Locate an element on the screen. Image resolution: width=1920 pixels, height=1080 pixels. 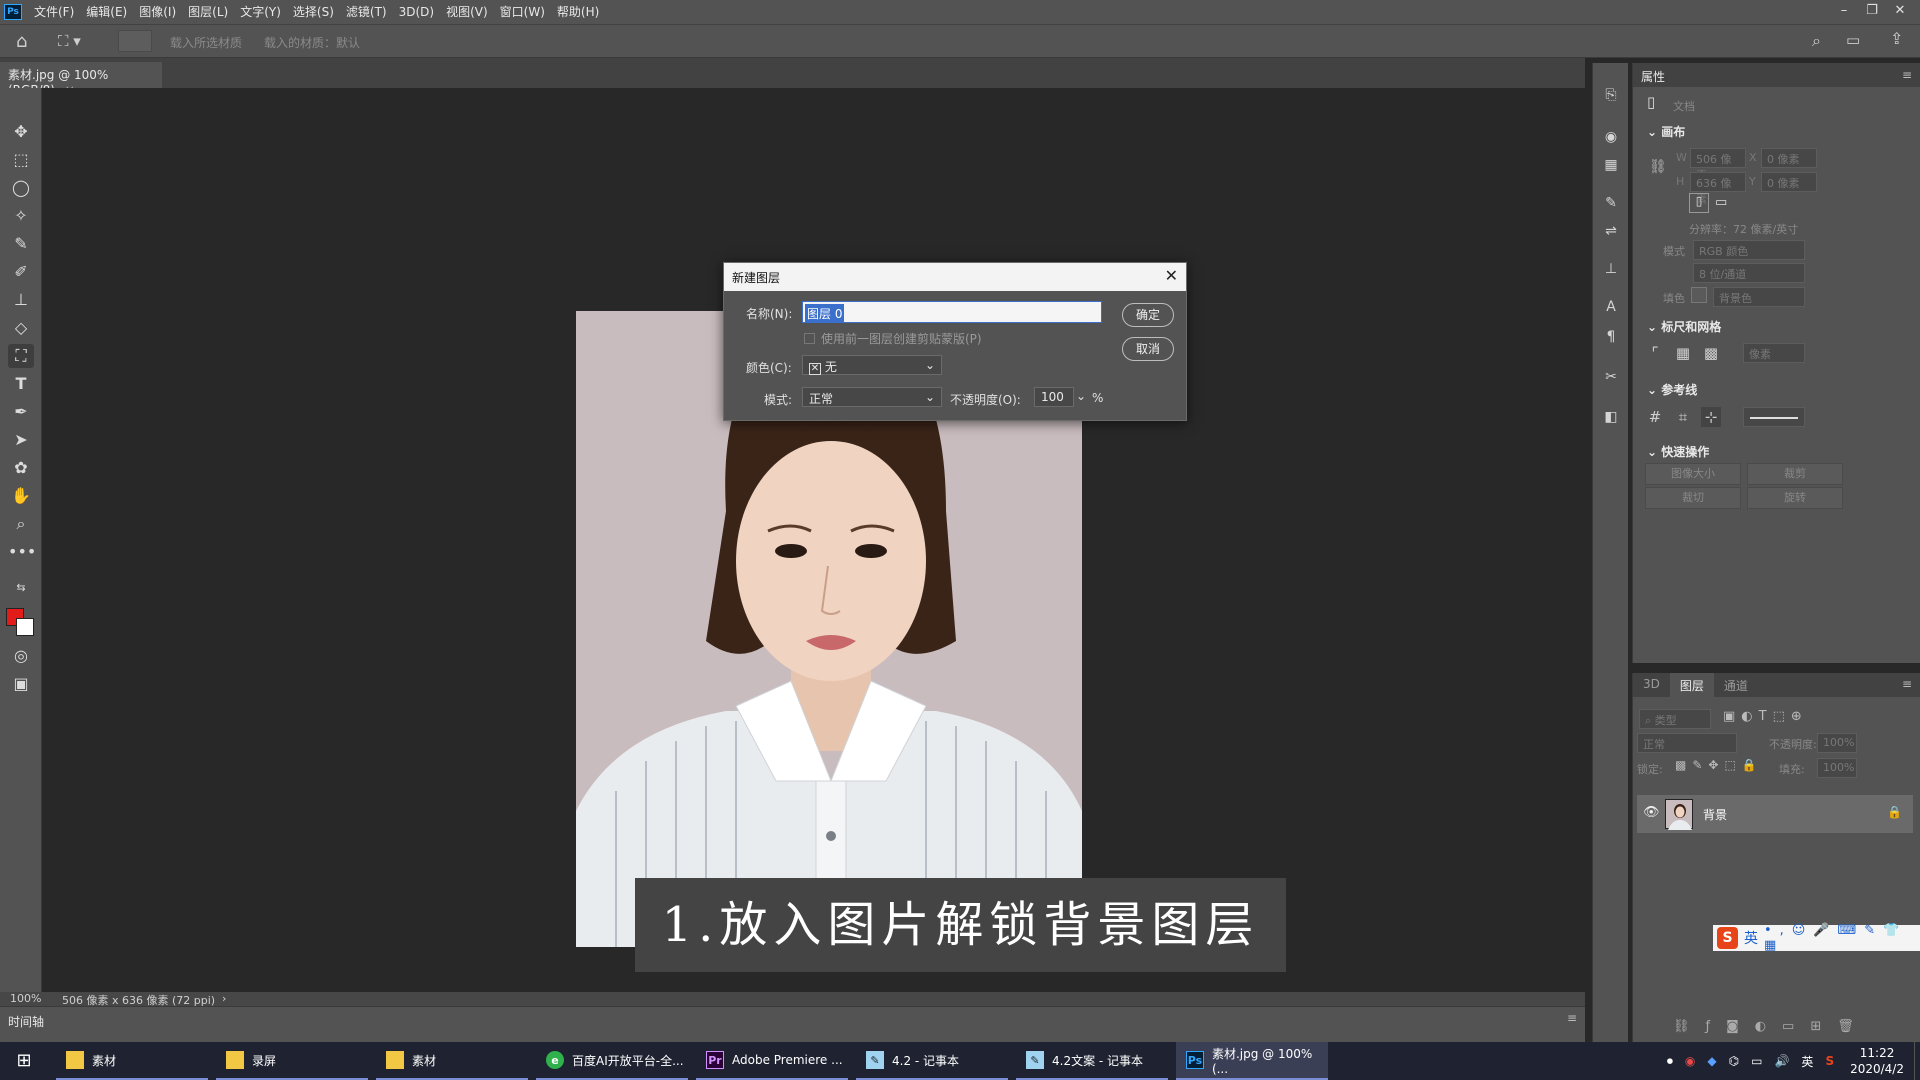
guides-section-title: ⌄ 参考线 is located at coordinates (1672, 389).